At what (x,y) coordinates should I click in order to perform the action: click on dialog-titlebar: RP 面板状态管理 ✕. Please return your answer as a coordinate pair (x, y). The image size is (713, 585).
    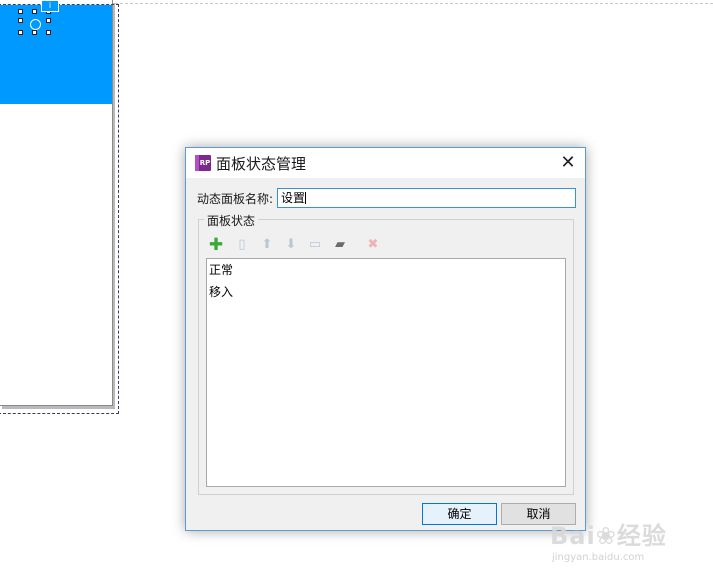
    Looking at the image, I should click on (385, 163).